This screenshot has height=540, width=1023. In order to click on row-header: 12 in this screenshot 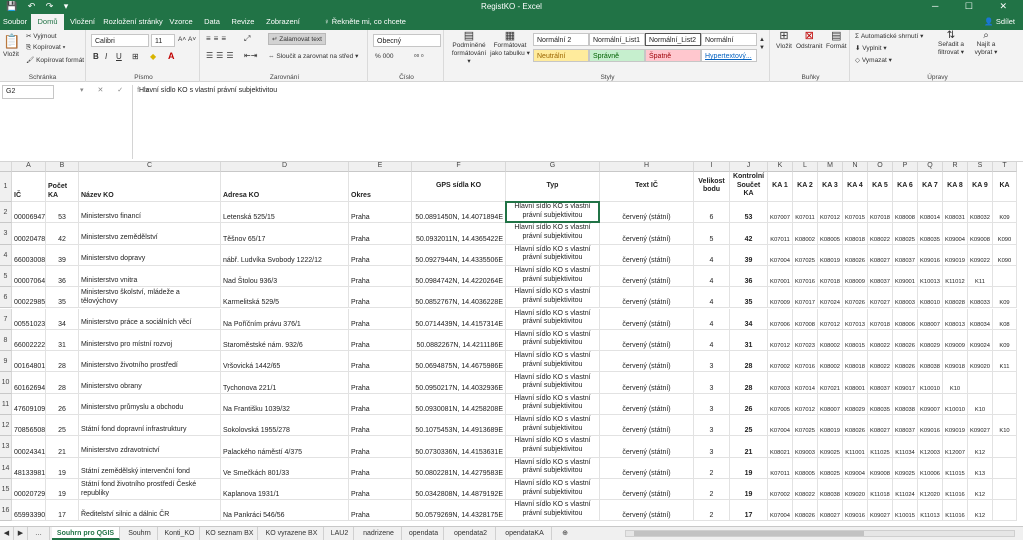, I will do `click(6, 426)`.